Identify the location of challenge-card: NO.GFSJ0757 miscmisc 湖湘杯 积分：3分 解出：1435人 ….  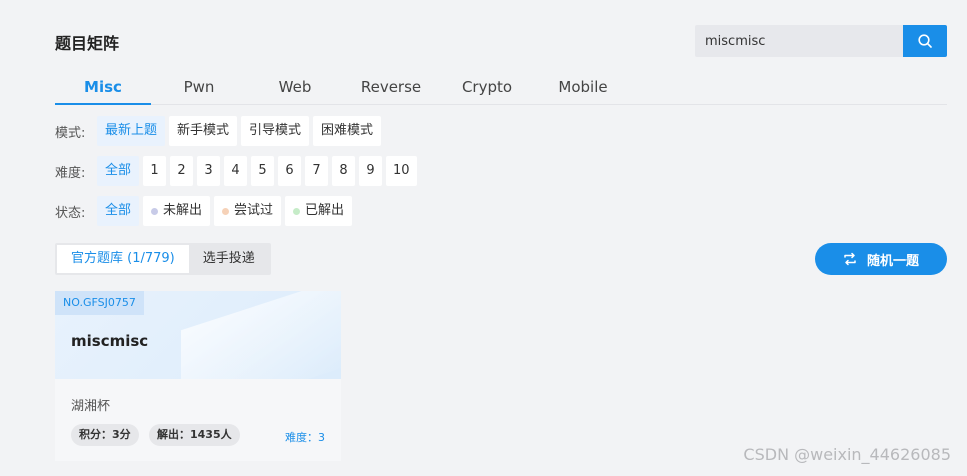
(198, 376).